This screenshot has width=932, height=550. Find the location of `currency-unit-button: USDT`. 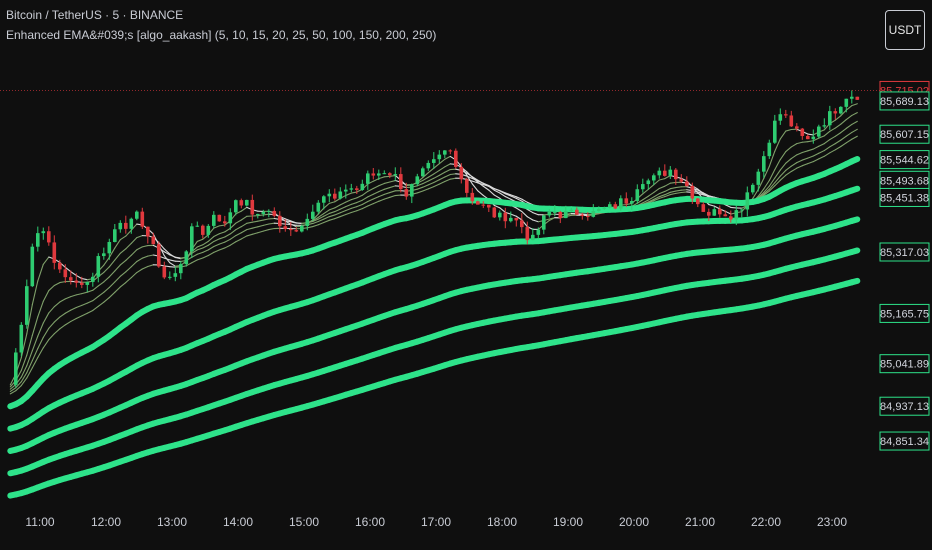

currency-unit-button: USDT is located at coordinates (905, 30).